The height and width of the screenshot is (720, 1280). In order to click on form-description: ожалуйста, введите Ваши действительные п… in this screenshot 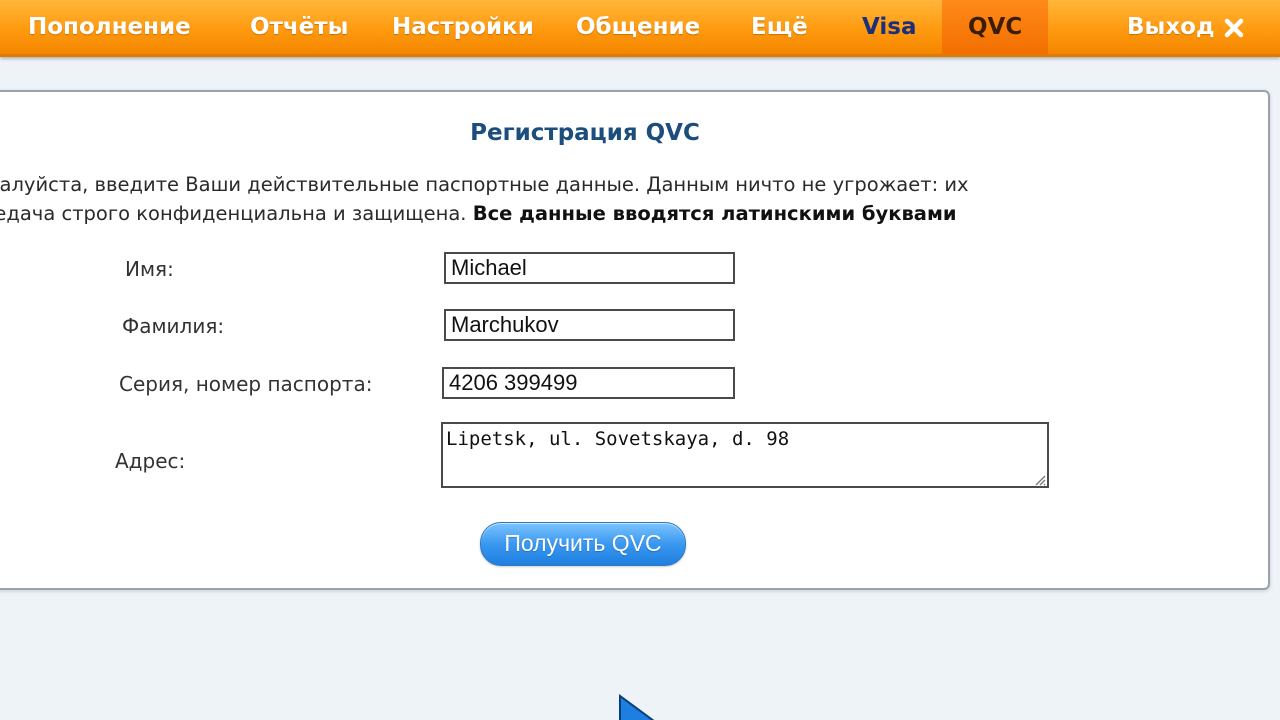, I will do `click(605, 199)`.